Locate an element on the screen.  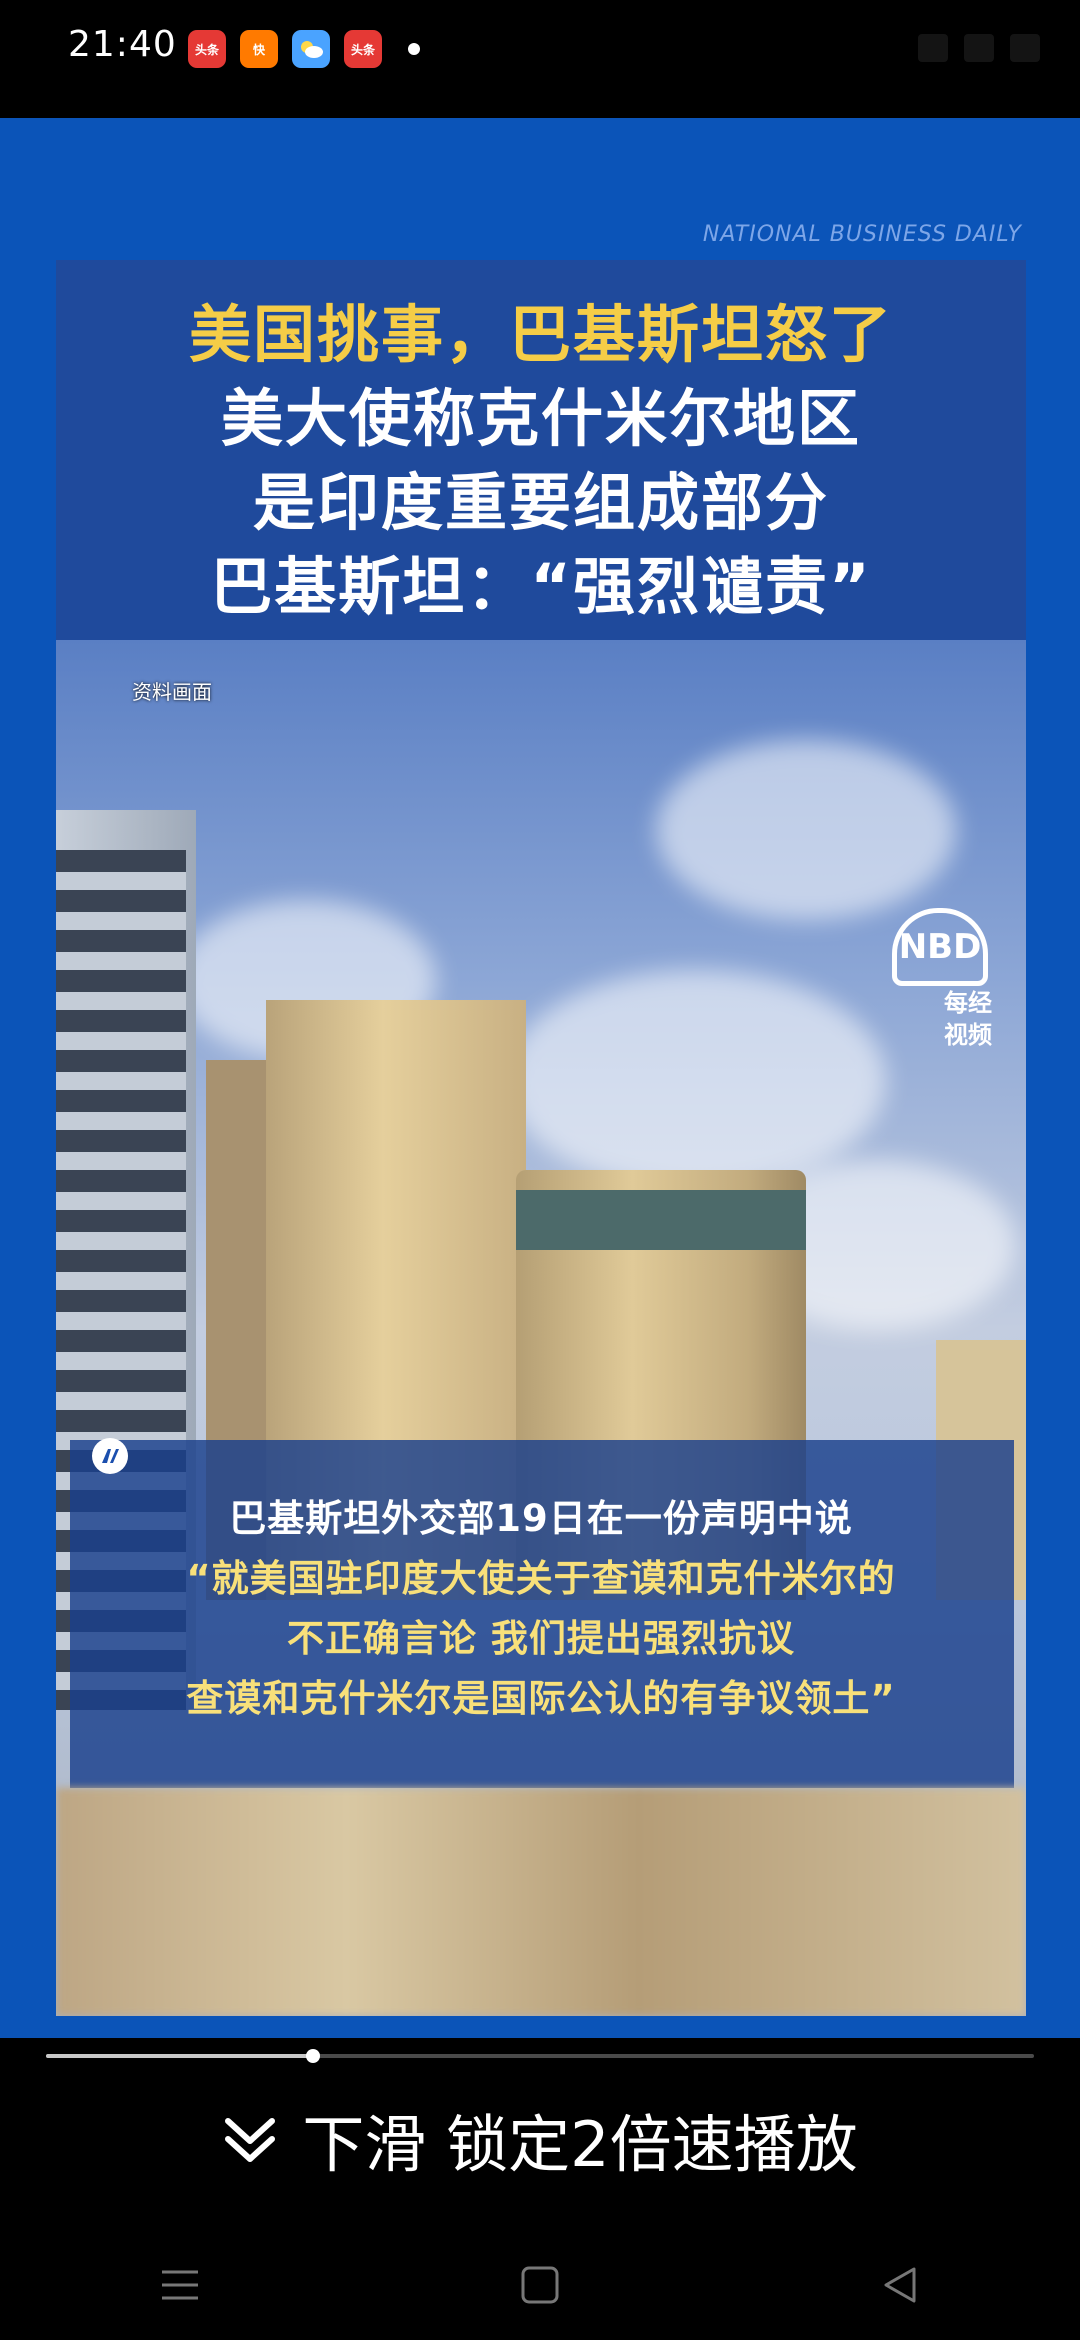
progress-fill is located at coordinates (179, 2056).